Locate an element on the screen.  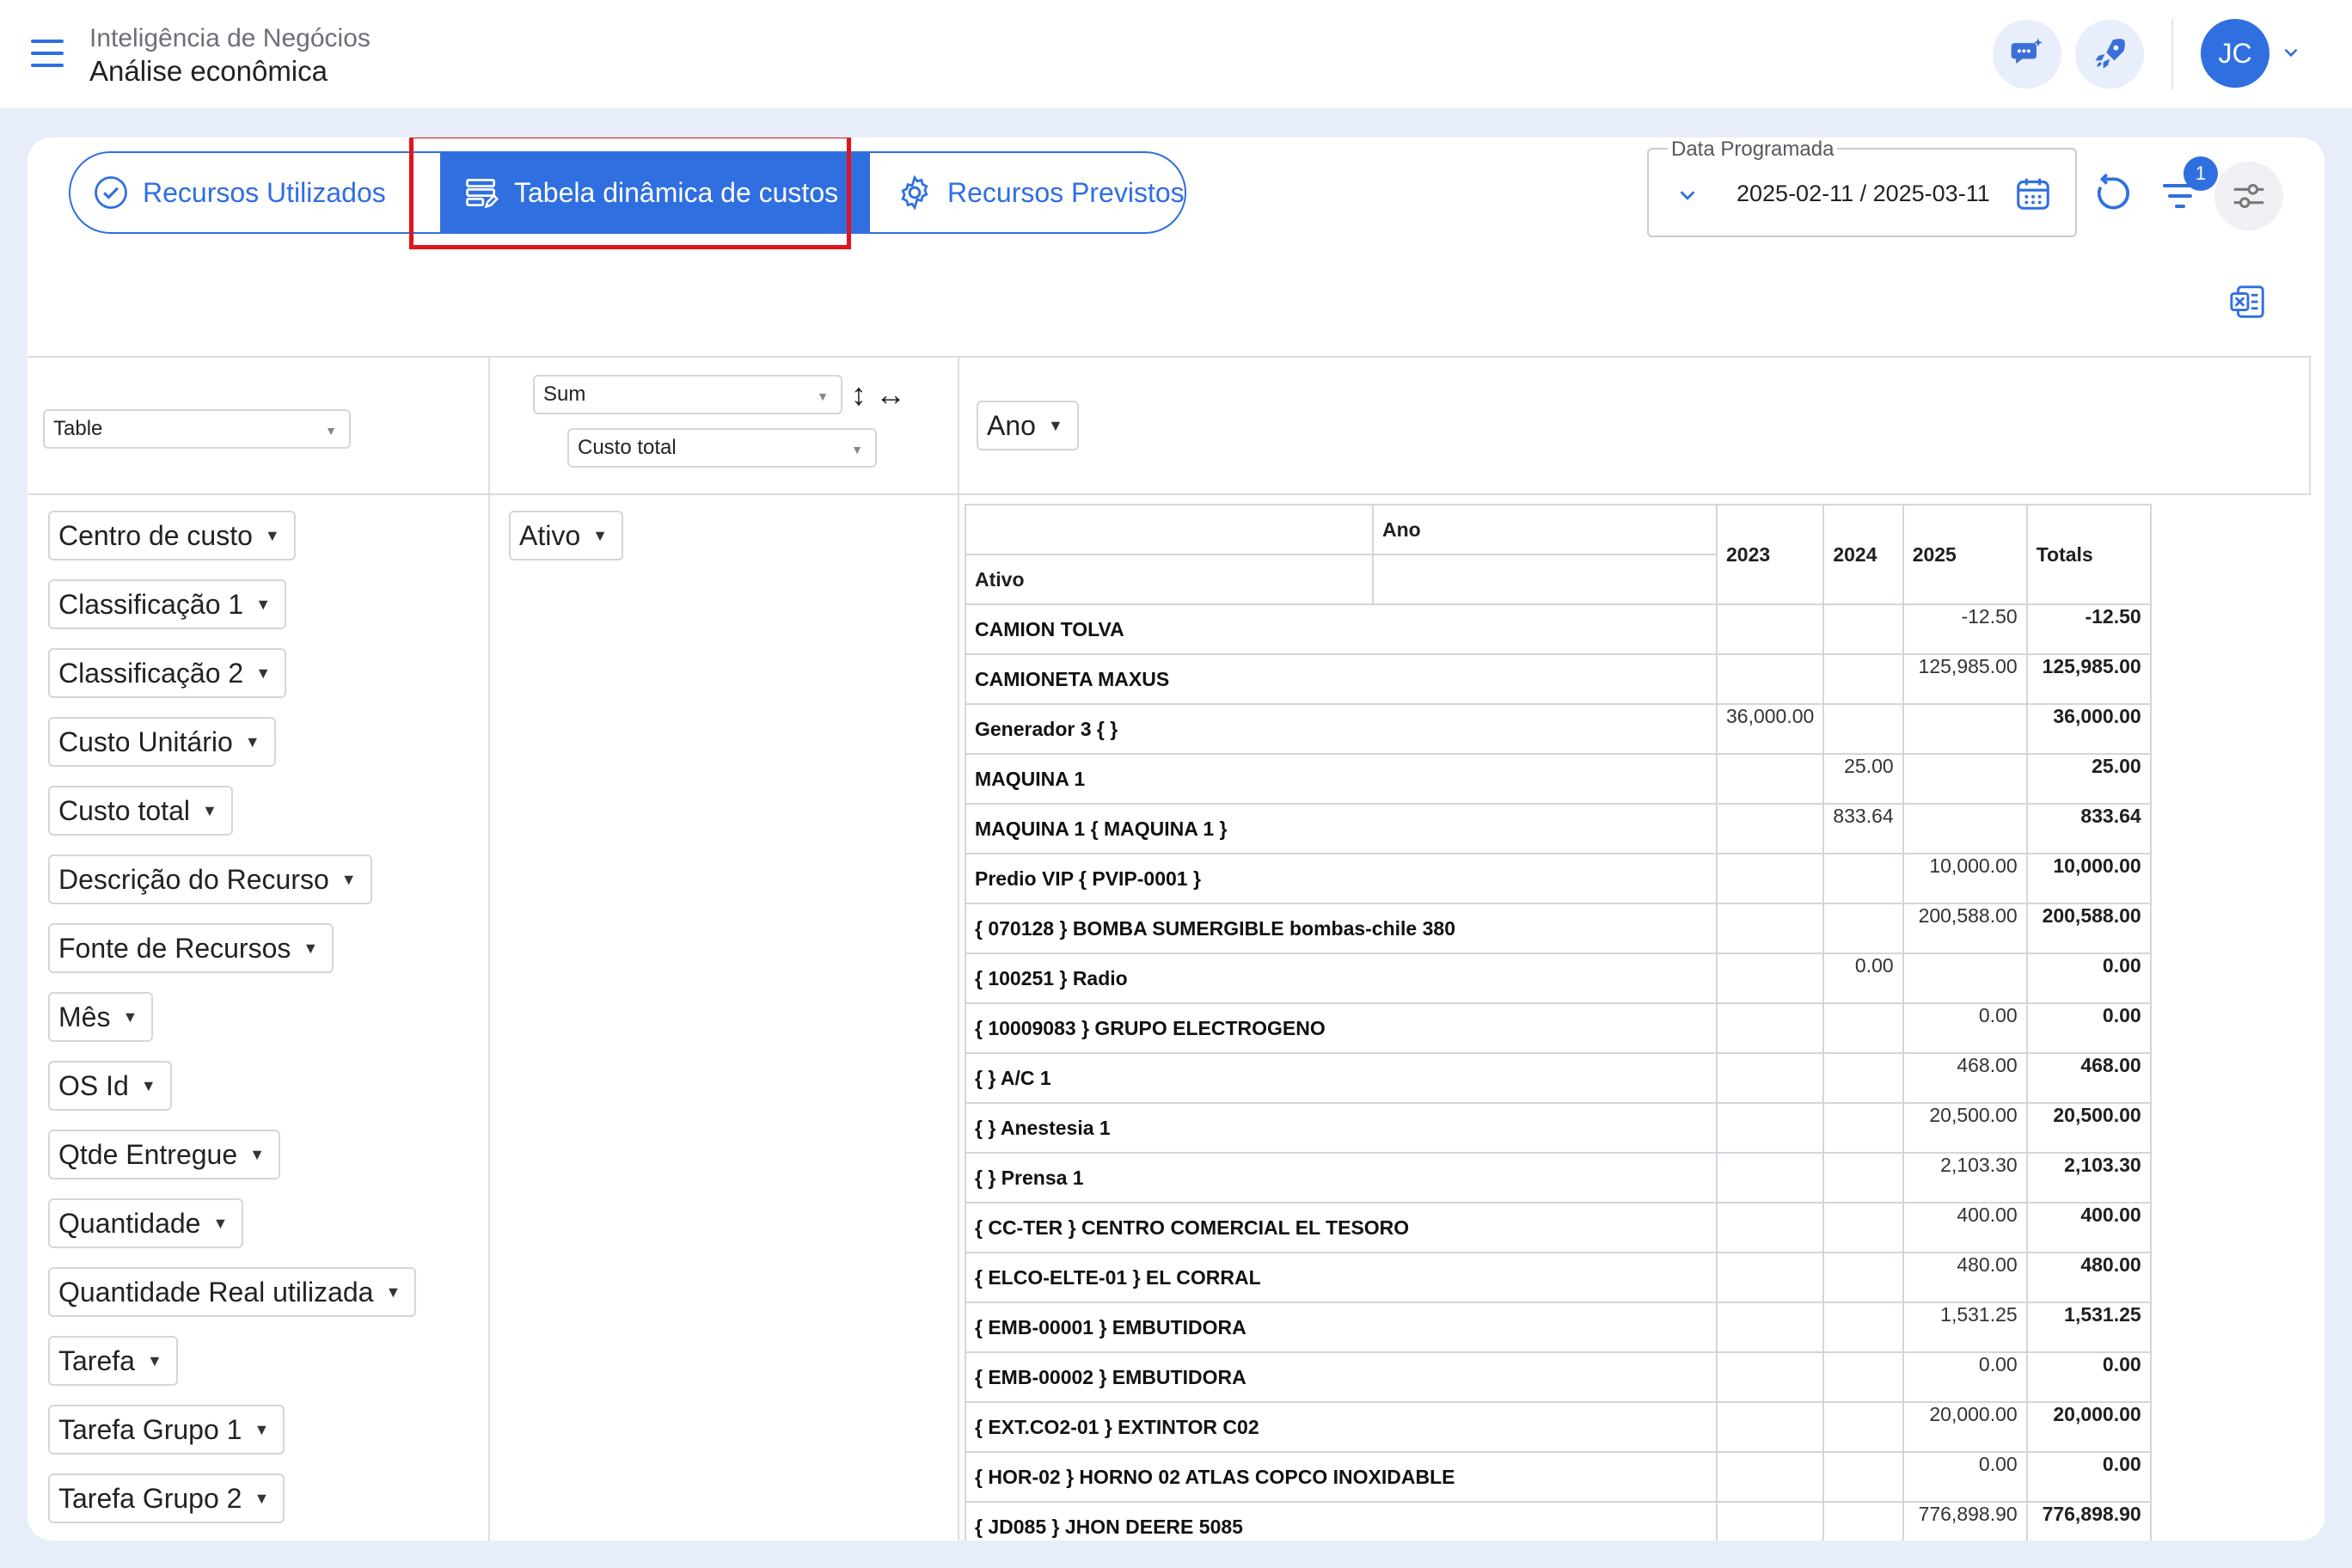
aggregator-select: Sum ▼ is located at coordinates (687, 394).